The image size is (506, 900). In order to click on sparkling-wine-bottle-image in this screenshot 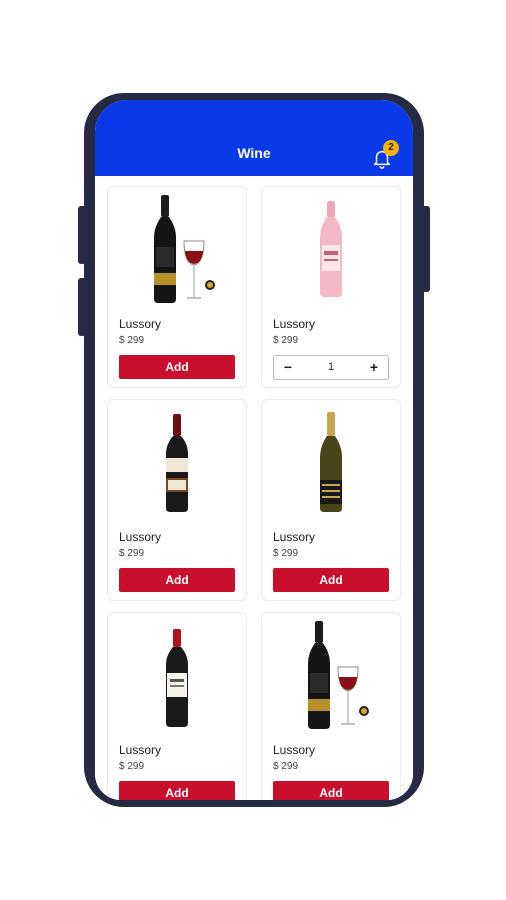, I will do `click(331, 462)`.